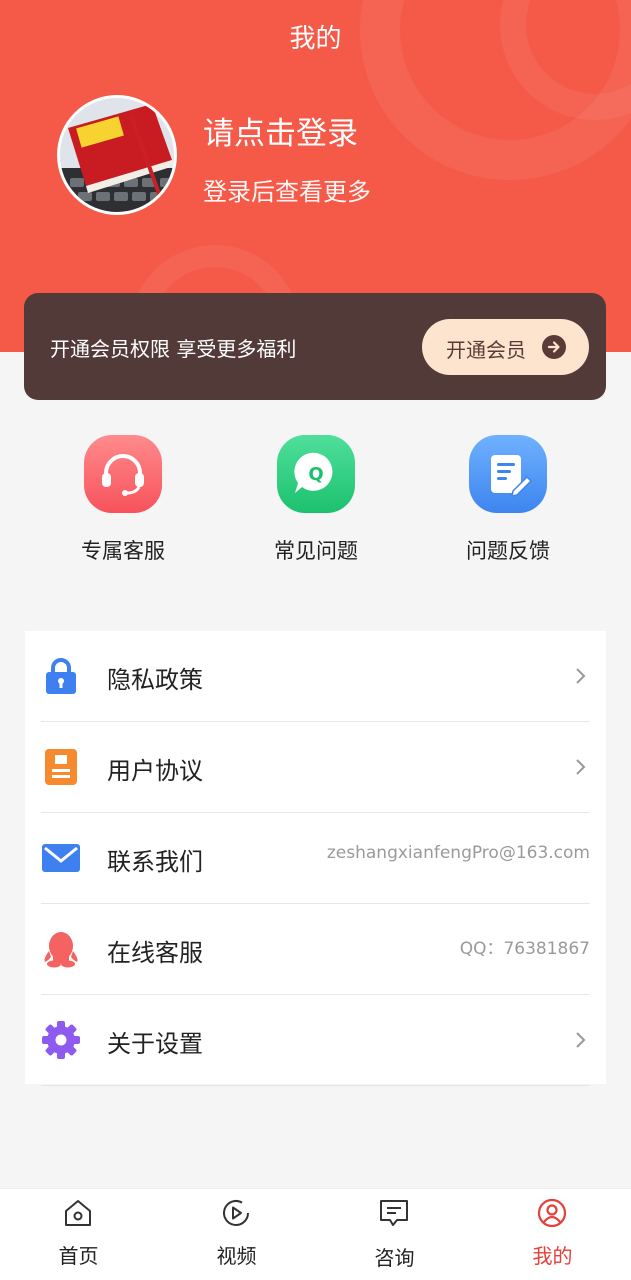 This screenshot has width=631, height=1280. What do you see at coordinates (155, 862) in the screenshot?
I see `menu-item-label: 联系我们` at bounding box center [155, 862].